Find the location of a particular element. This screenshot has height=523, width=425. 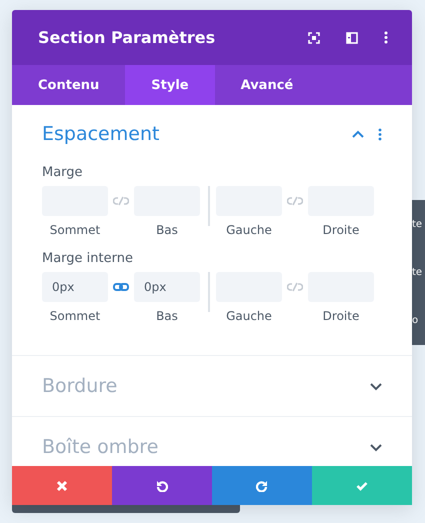

section-title: Espacement is located at coordinates (101, 134).